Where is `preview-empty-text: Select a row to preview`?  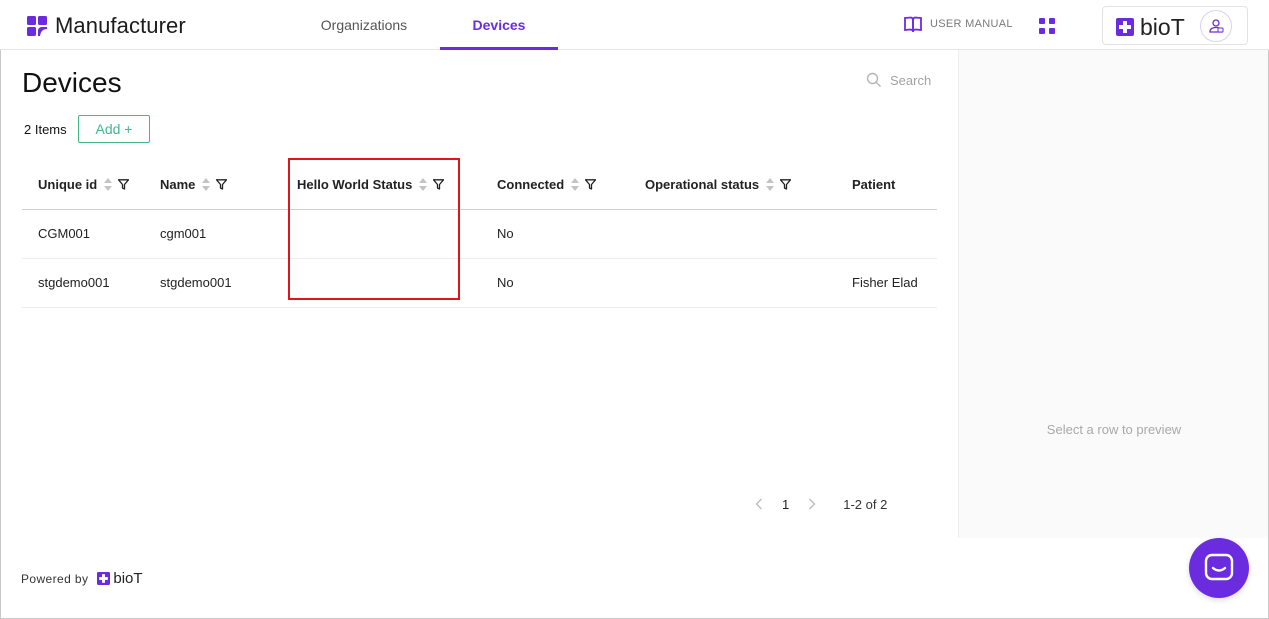
preview-empty-text: Select a row to preview is located at coordinates (1114, 429).